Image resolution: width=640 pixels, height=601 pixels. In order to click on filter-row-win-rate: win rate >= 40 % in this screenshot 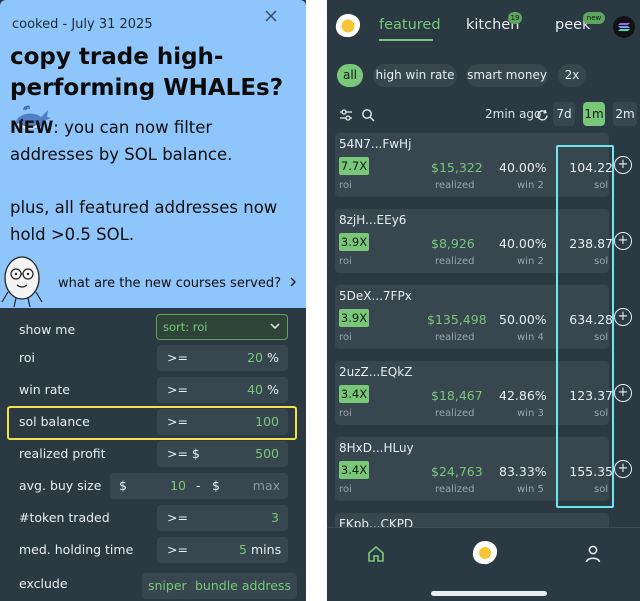, I will do `click(153, 390)`.